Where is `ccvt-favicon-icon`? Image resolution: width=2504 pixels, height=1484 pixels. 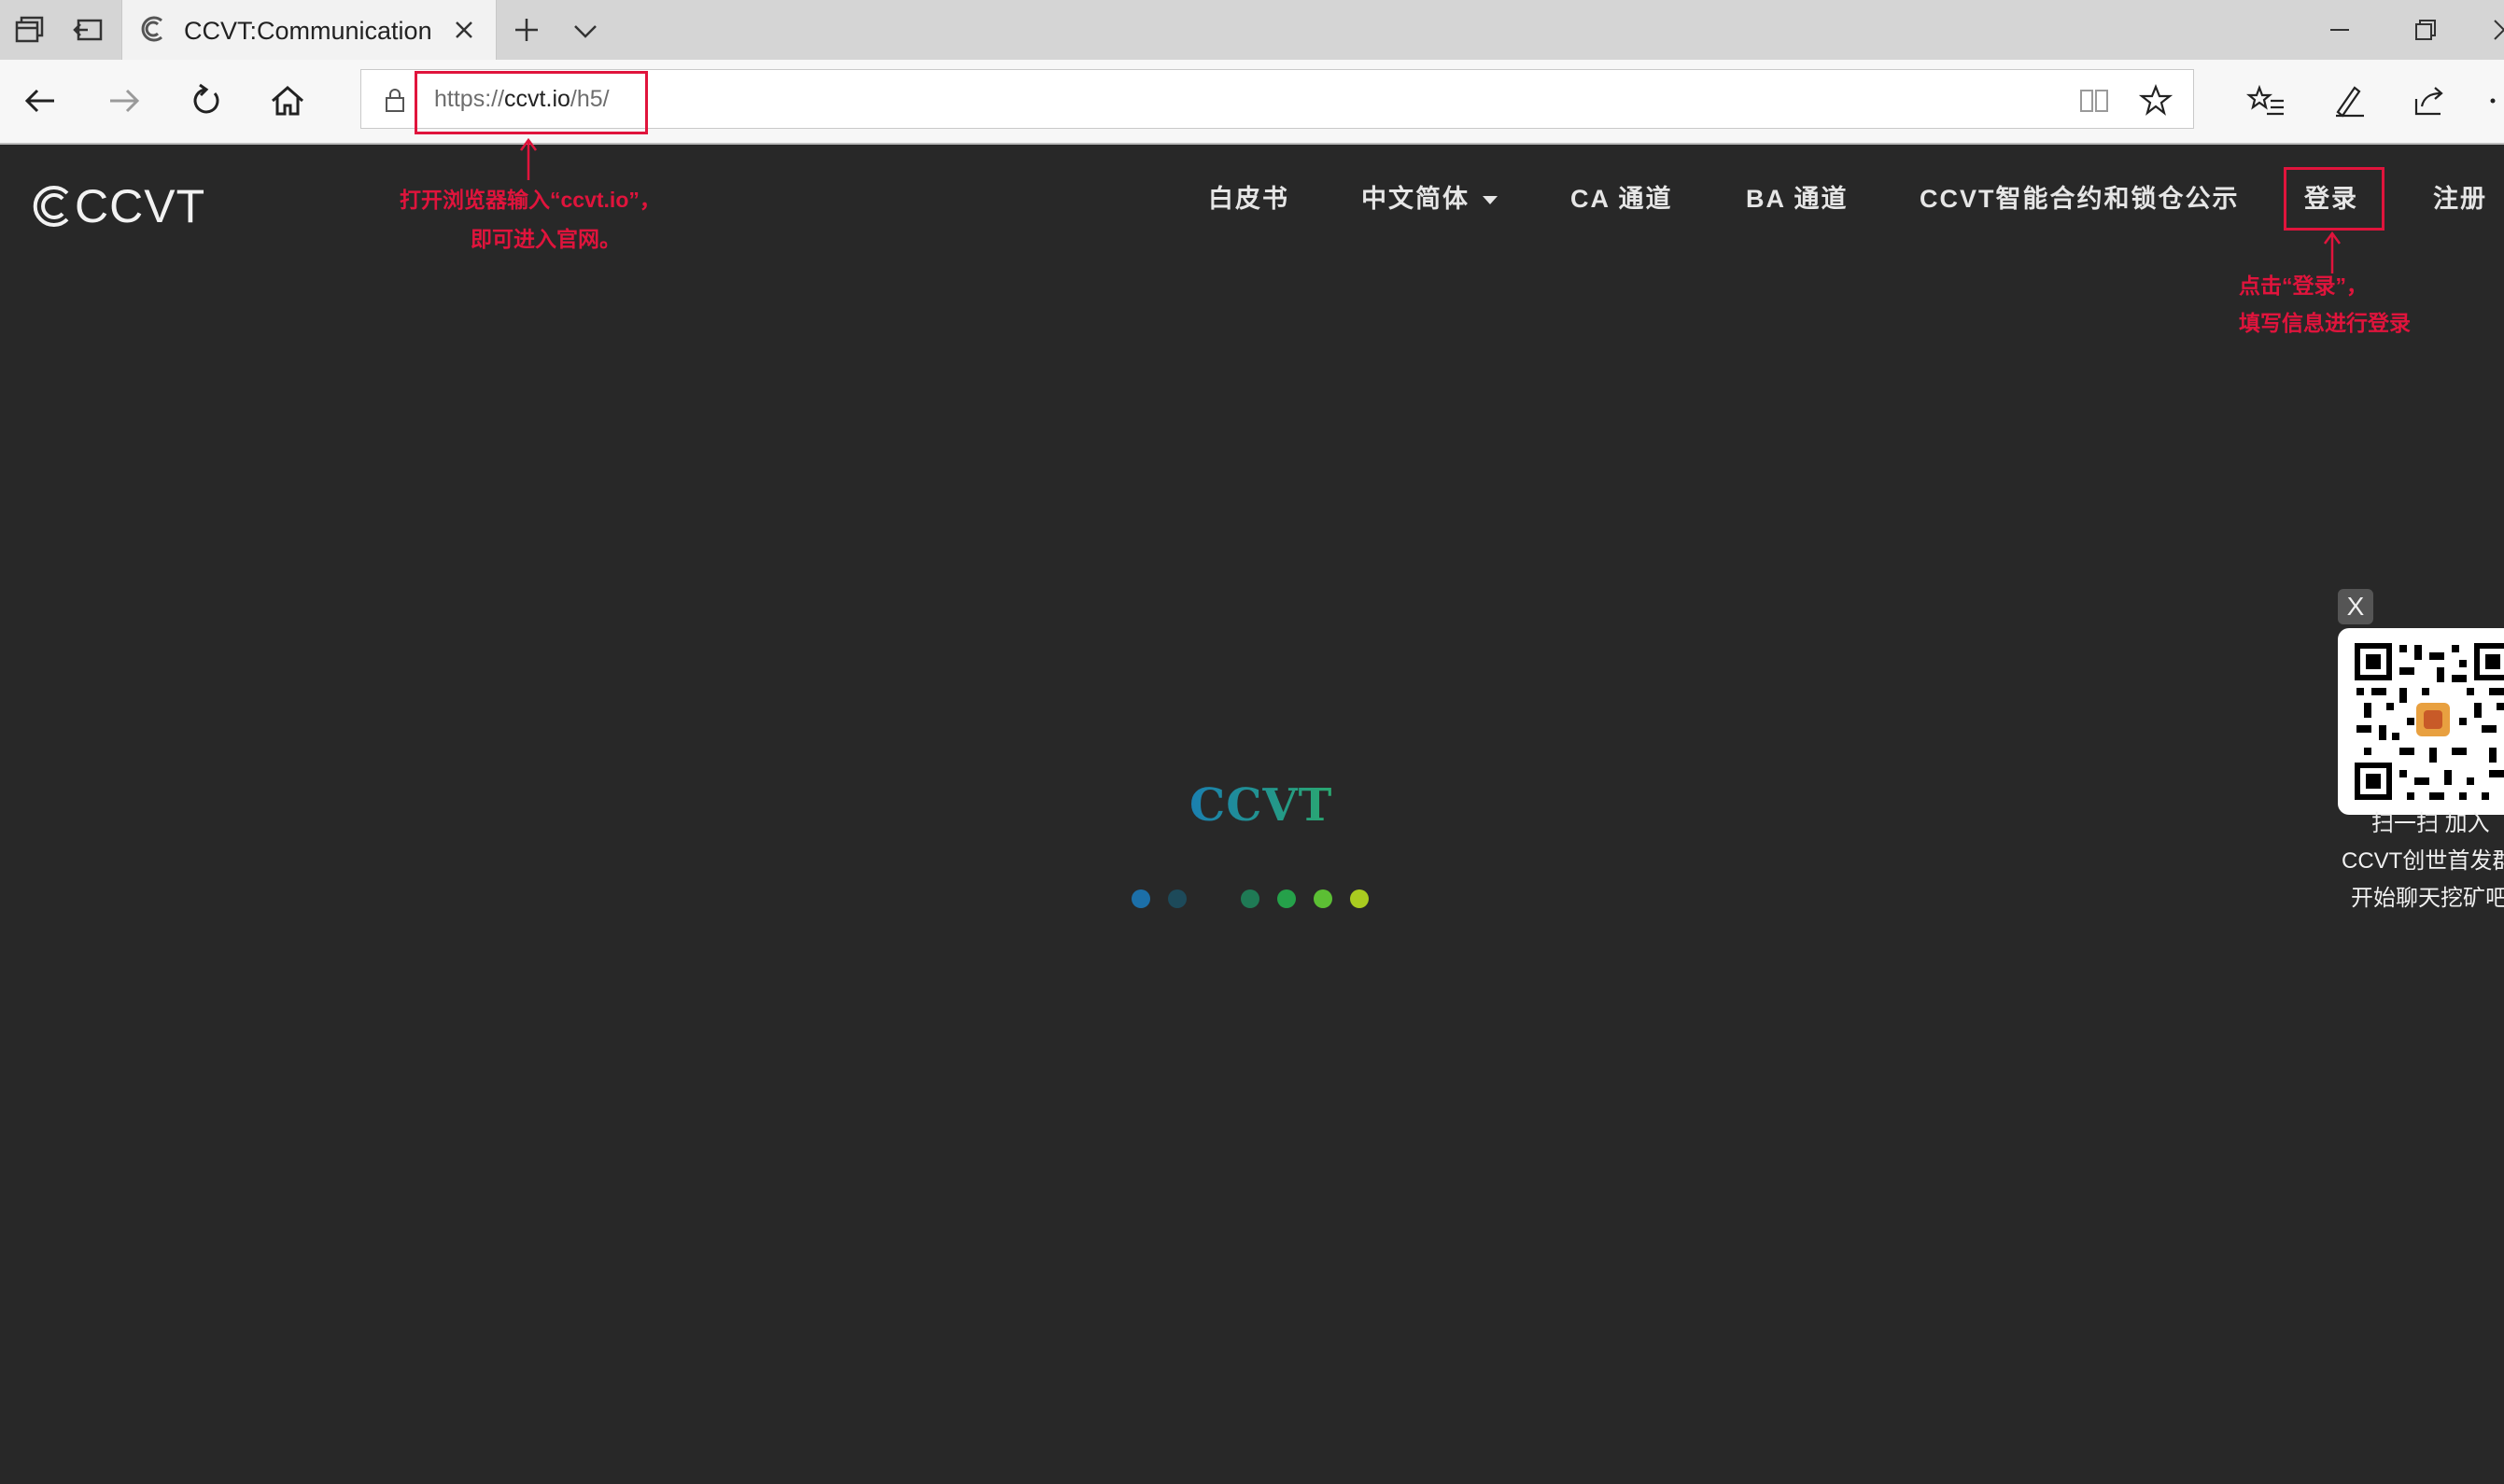
ccvt-favicon-icon is located at coordinates (151, 29).